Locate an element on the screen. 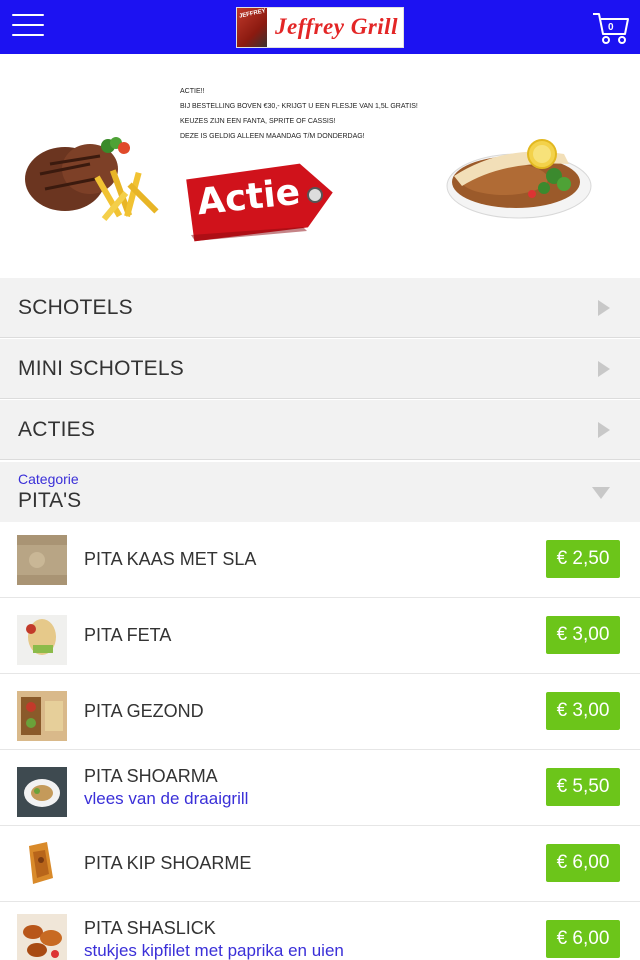 Image resolution: width=640 pixels, height=960 pixels. category-label: ACTIES is located at coordinates (57, 429).